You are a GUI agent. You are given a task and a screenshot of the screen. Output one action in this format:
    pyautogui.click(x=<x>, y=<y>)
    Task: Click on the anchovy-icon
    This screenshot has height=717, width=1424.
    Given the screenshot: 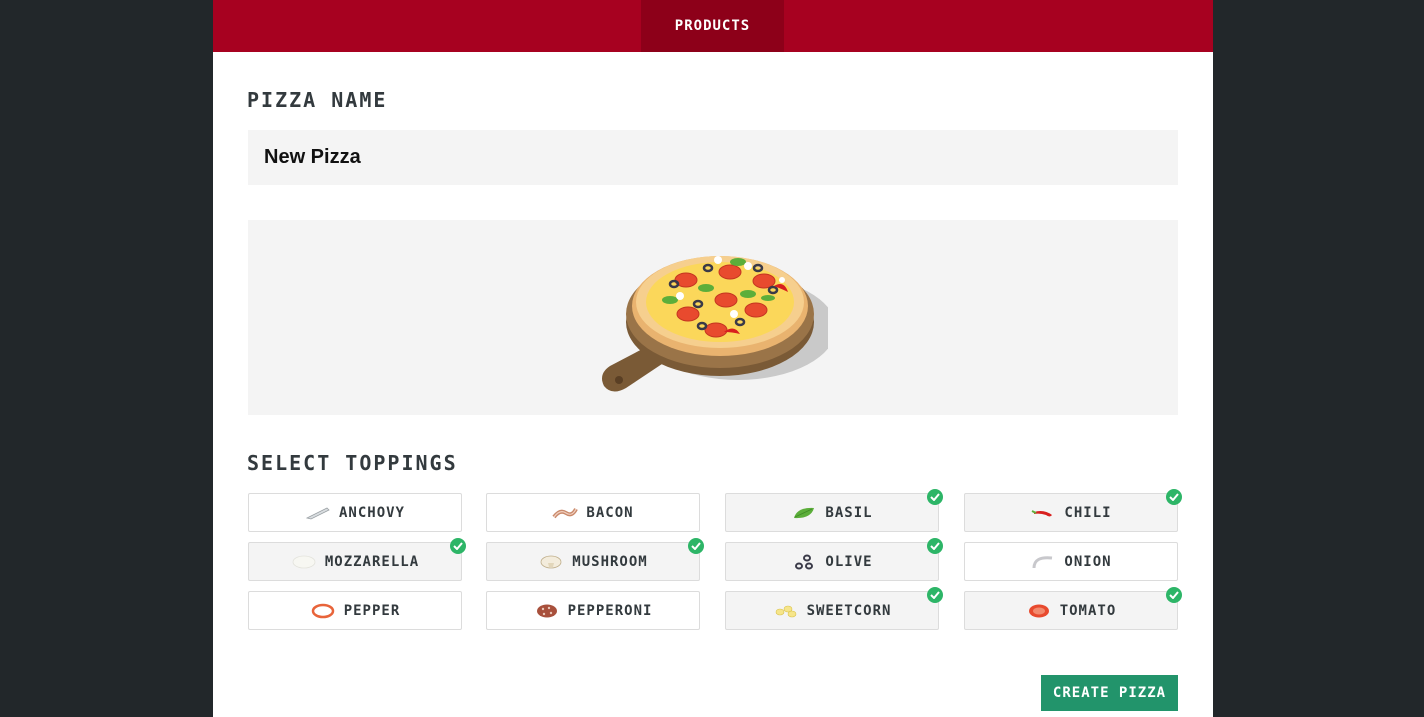 What is the action you would take?
    pyautogui.click(x=318, y=513)
    